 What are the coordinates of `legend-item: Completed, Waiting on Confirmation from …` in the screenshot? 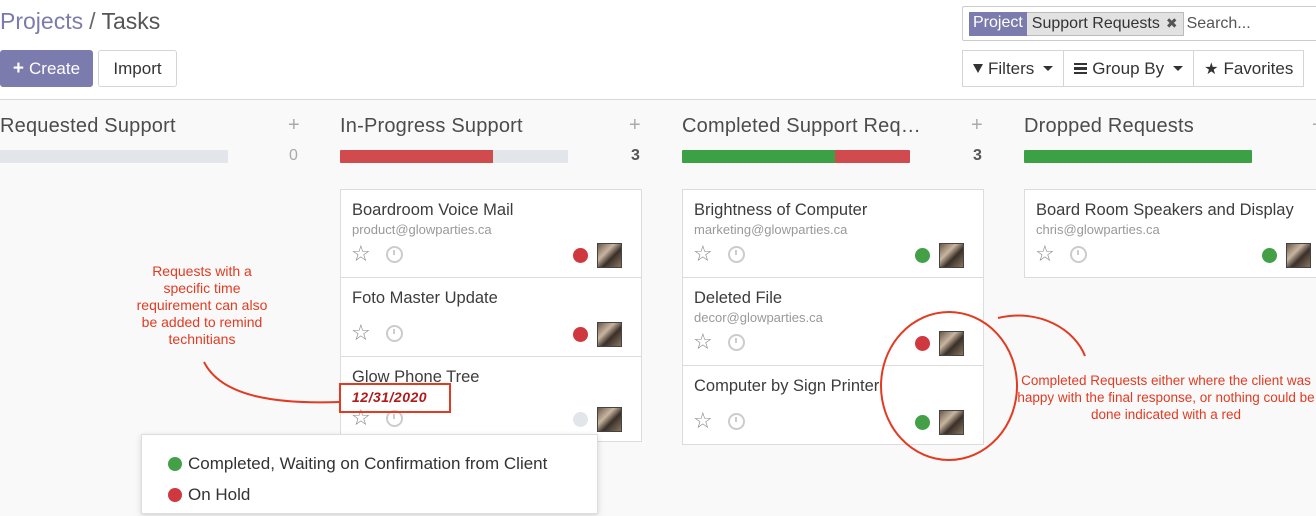 It's located at (382, 463).